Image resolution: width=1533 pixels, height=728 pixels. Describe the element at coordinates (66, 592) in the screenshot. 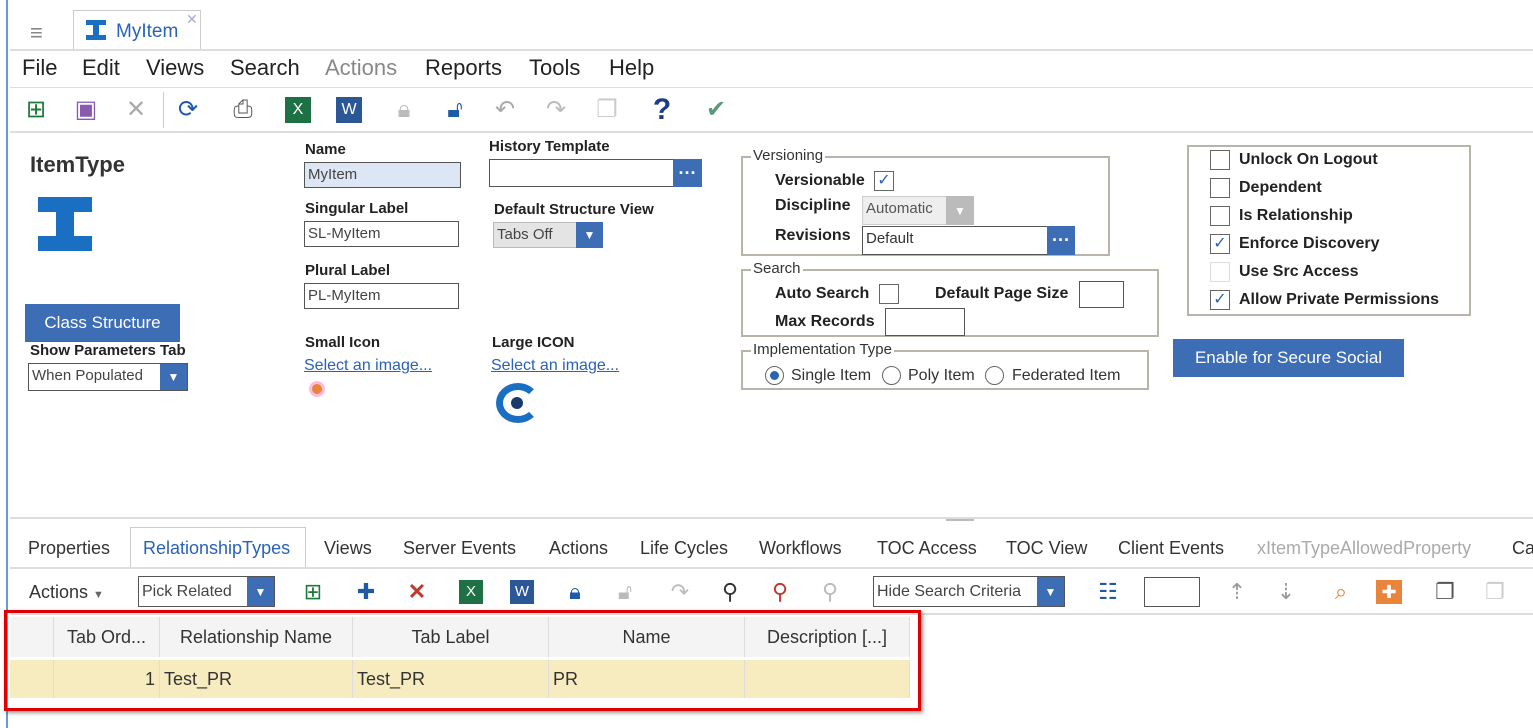

I see `actions-menu: Actions ▼` at that location.